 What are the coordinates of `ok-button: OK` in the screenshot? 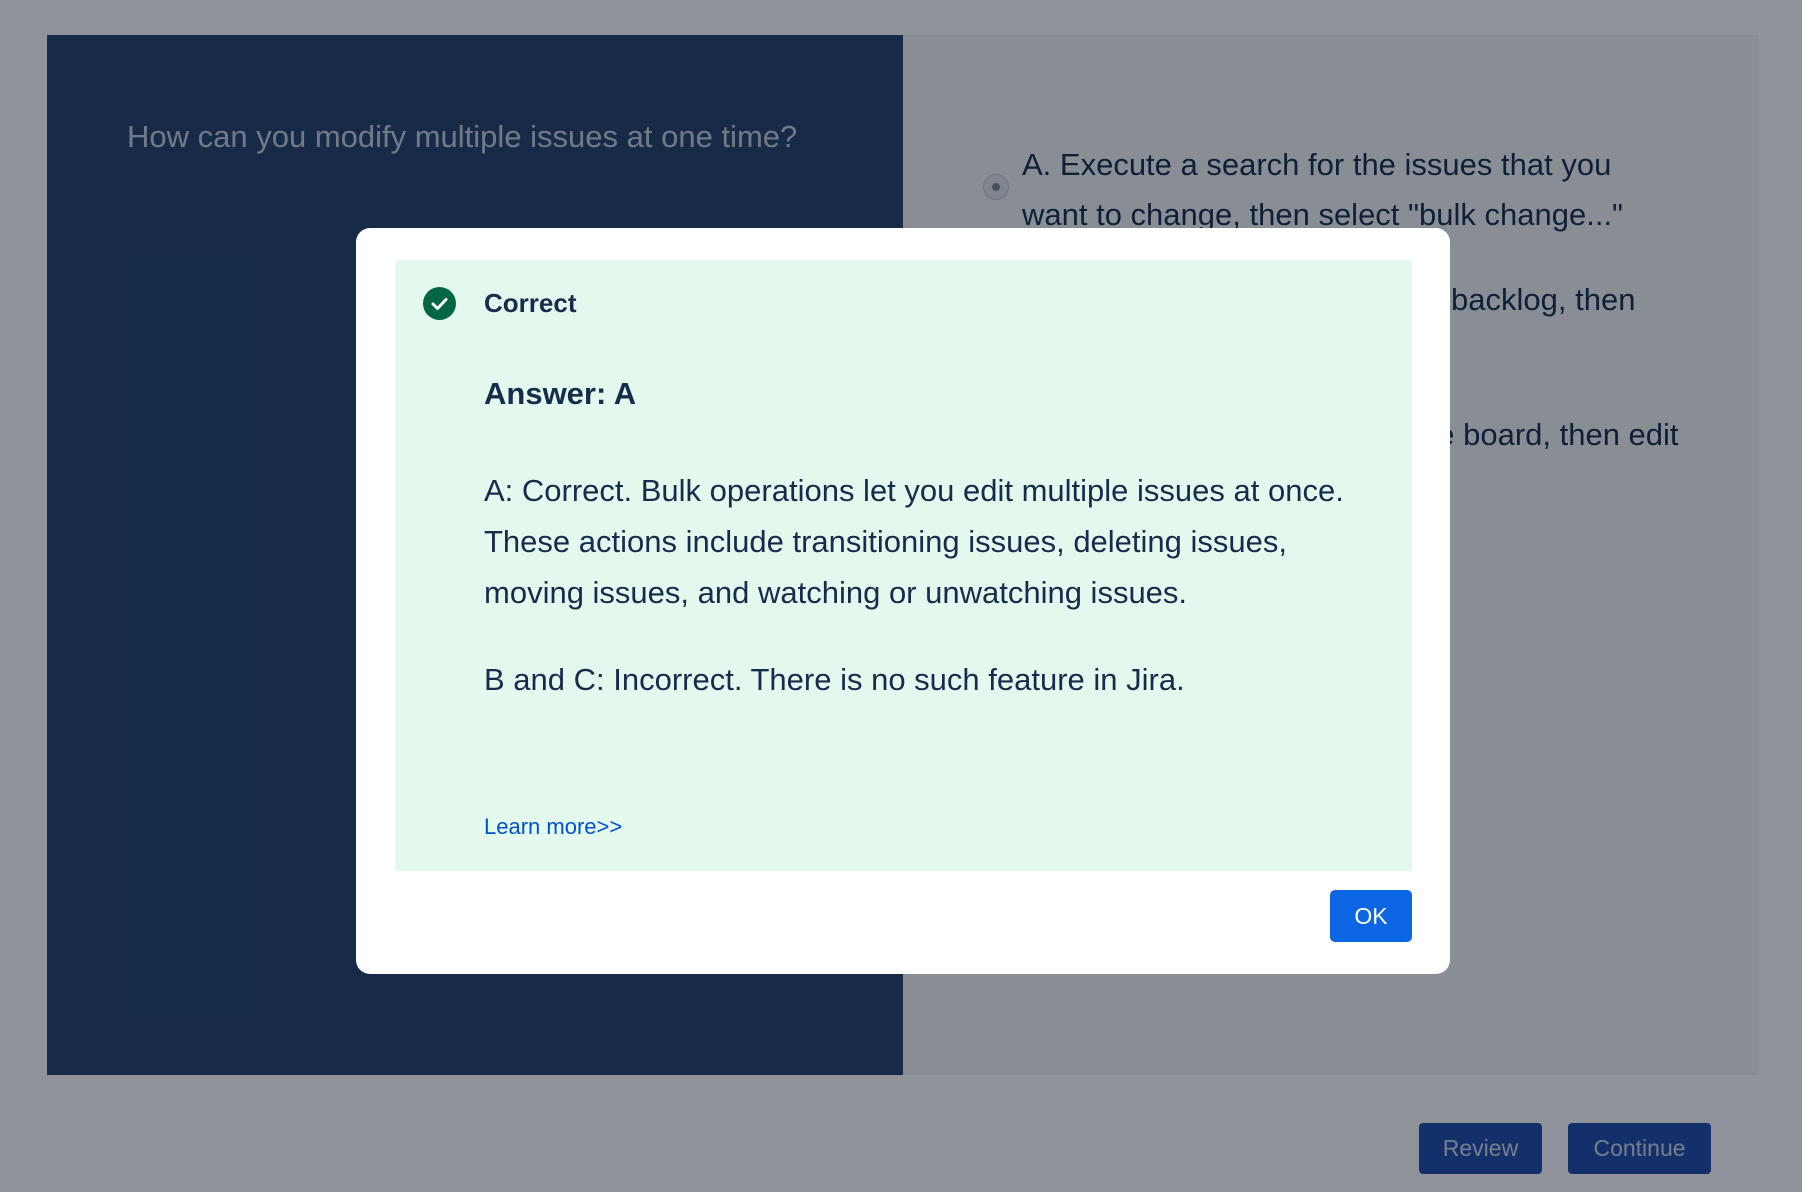 It's located at (1371, 916).